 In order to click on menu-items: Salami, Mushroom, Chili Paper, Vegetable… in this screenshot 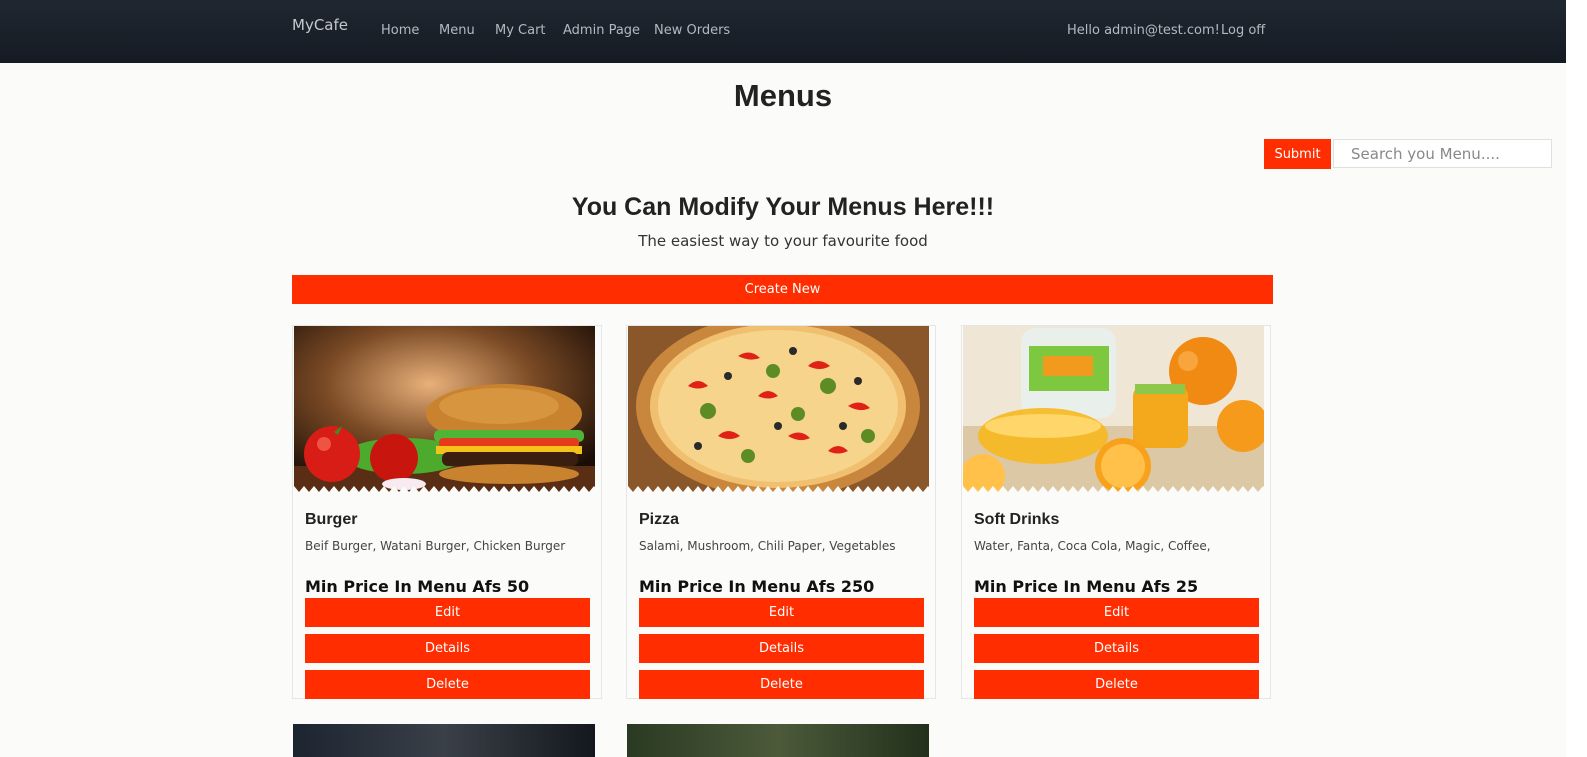, I will do `click(767, 546)`.